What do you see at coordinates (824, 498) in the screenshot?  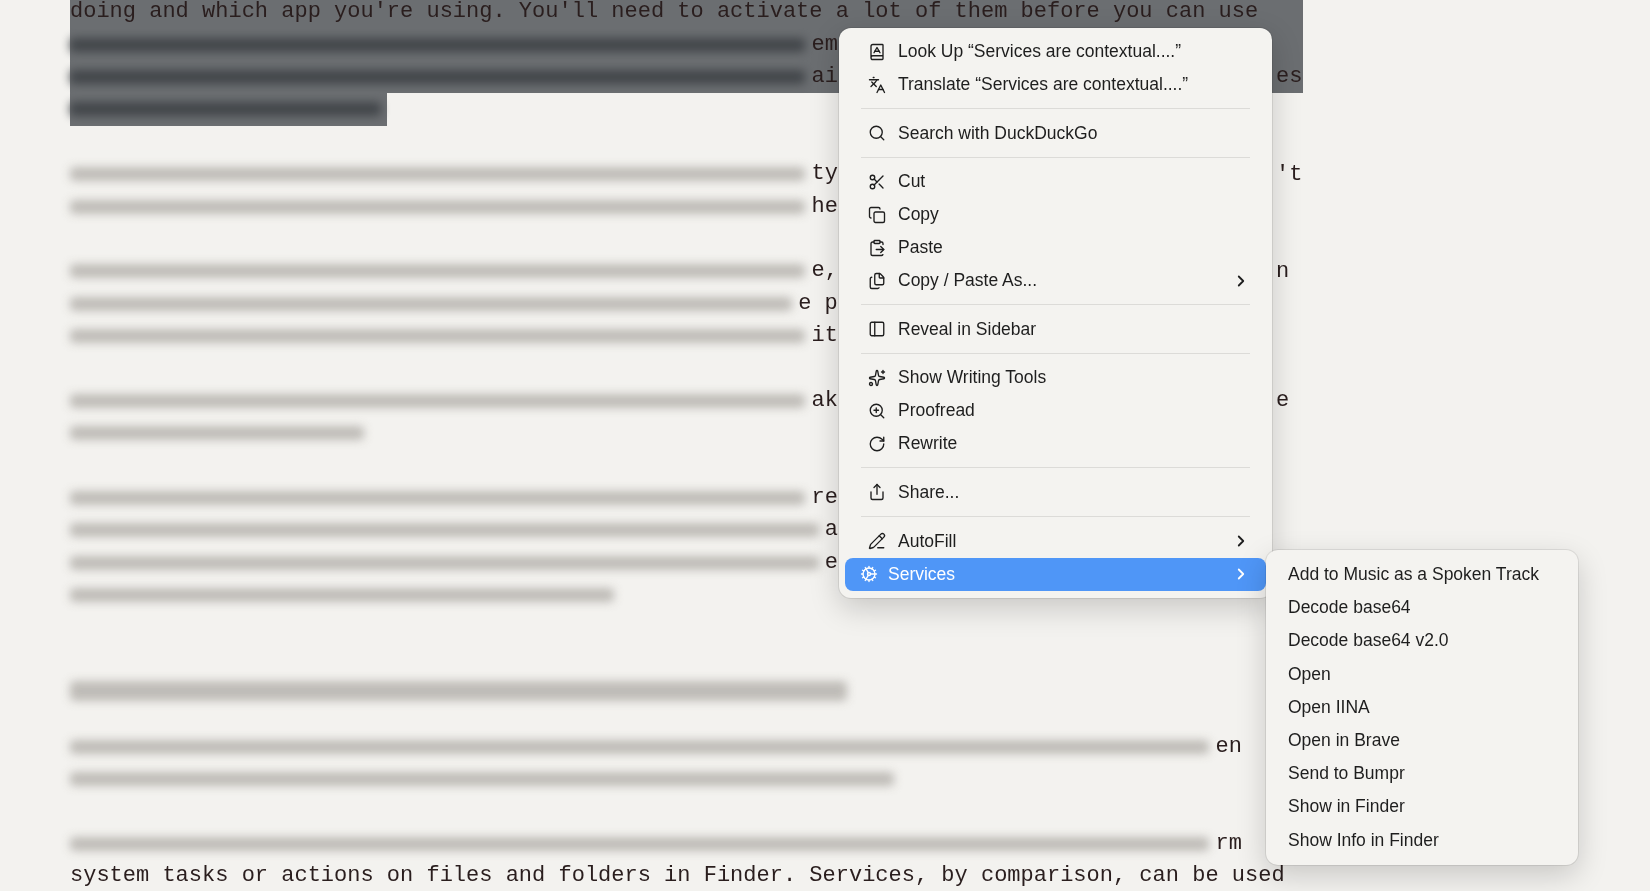 I see `text-fragment: re` at bounding box center [824, 498].